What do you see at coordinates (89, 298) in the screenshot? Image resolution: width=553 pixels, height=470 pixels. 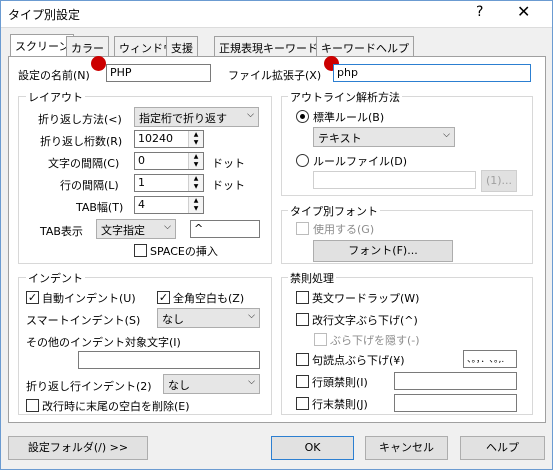 I see `auto-indent-label: 自動インデント(U)` at bounding box center [89, 298].